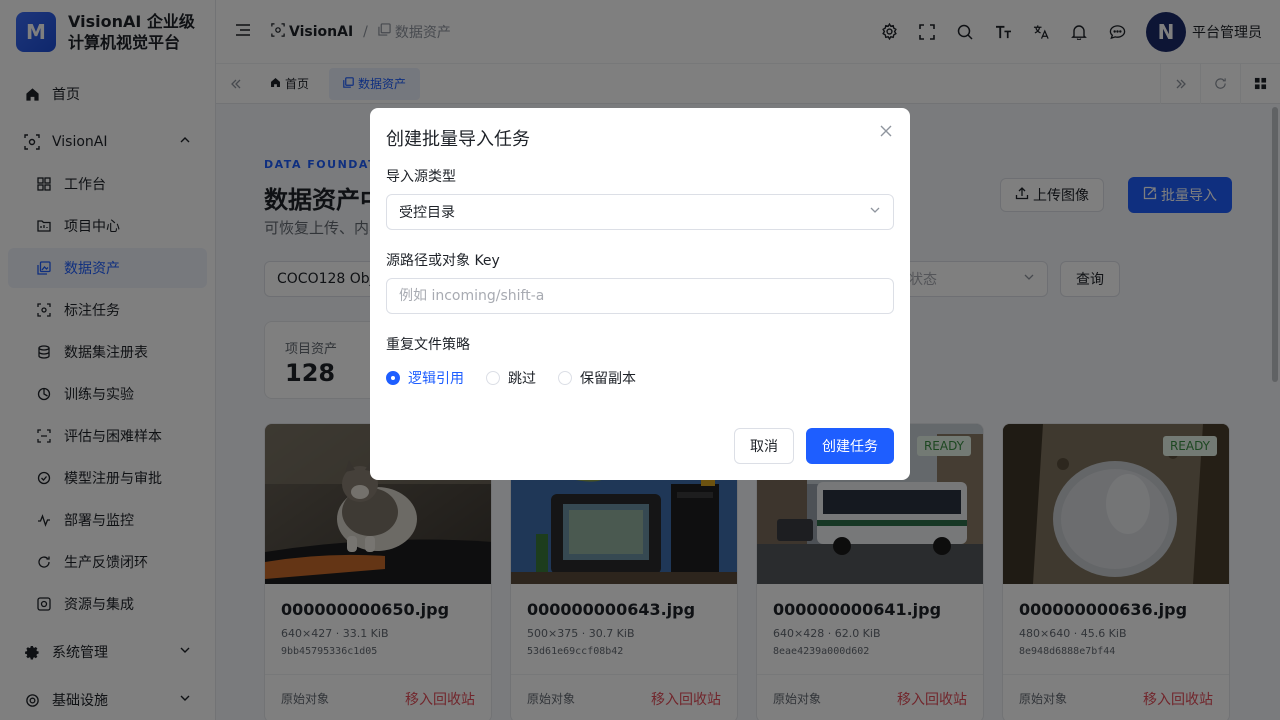 The height and width of the screenshot is (720, 1280). Describe the element at coordinates (886, 131) in the screenshot. I see `close-icon` at that location.